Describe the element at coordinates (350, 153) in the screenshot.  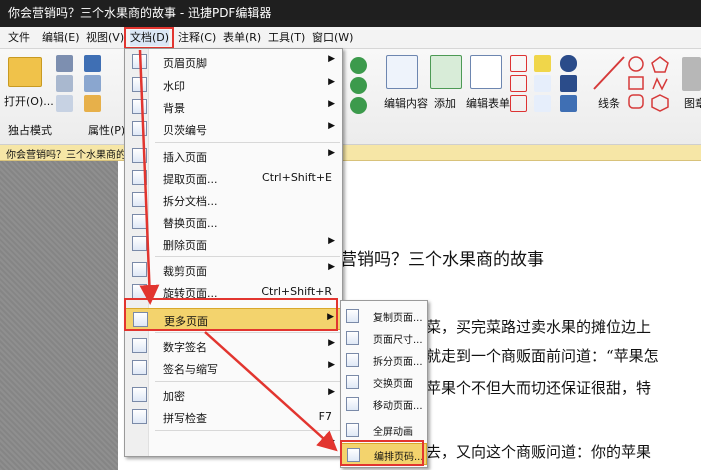
I see `document-tab: 你会营销吗？三个水果商的故` at that location.